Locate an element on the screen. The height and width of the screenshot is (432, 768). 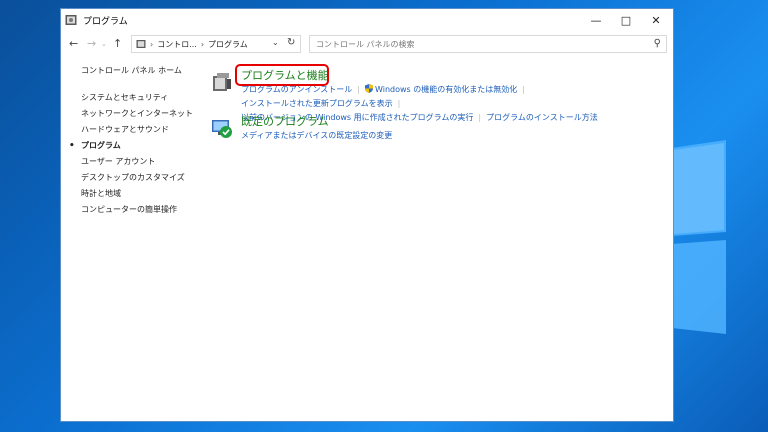
programs-box-icon is located at coordinates (222, 82).